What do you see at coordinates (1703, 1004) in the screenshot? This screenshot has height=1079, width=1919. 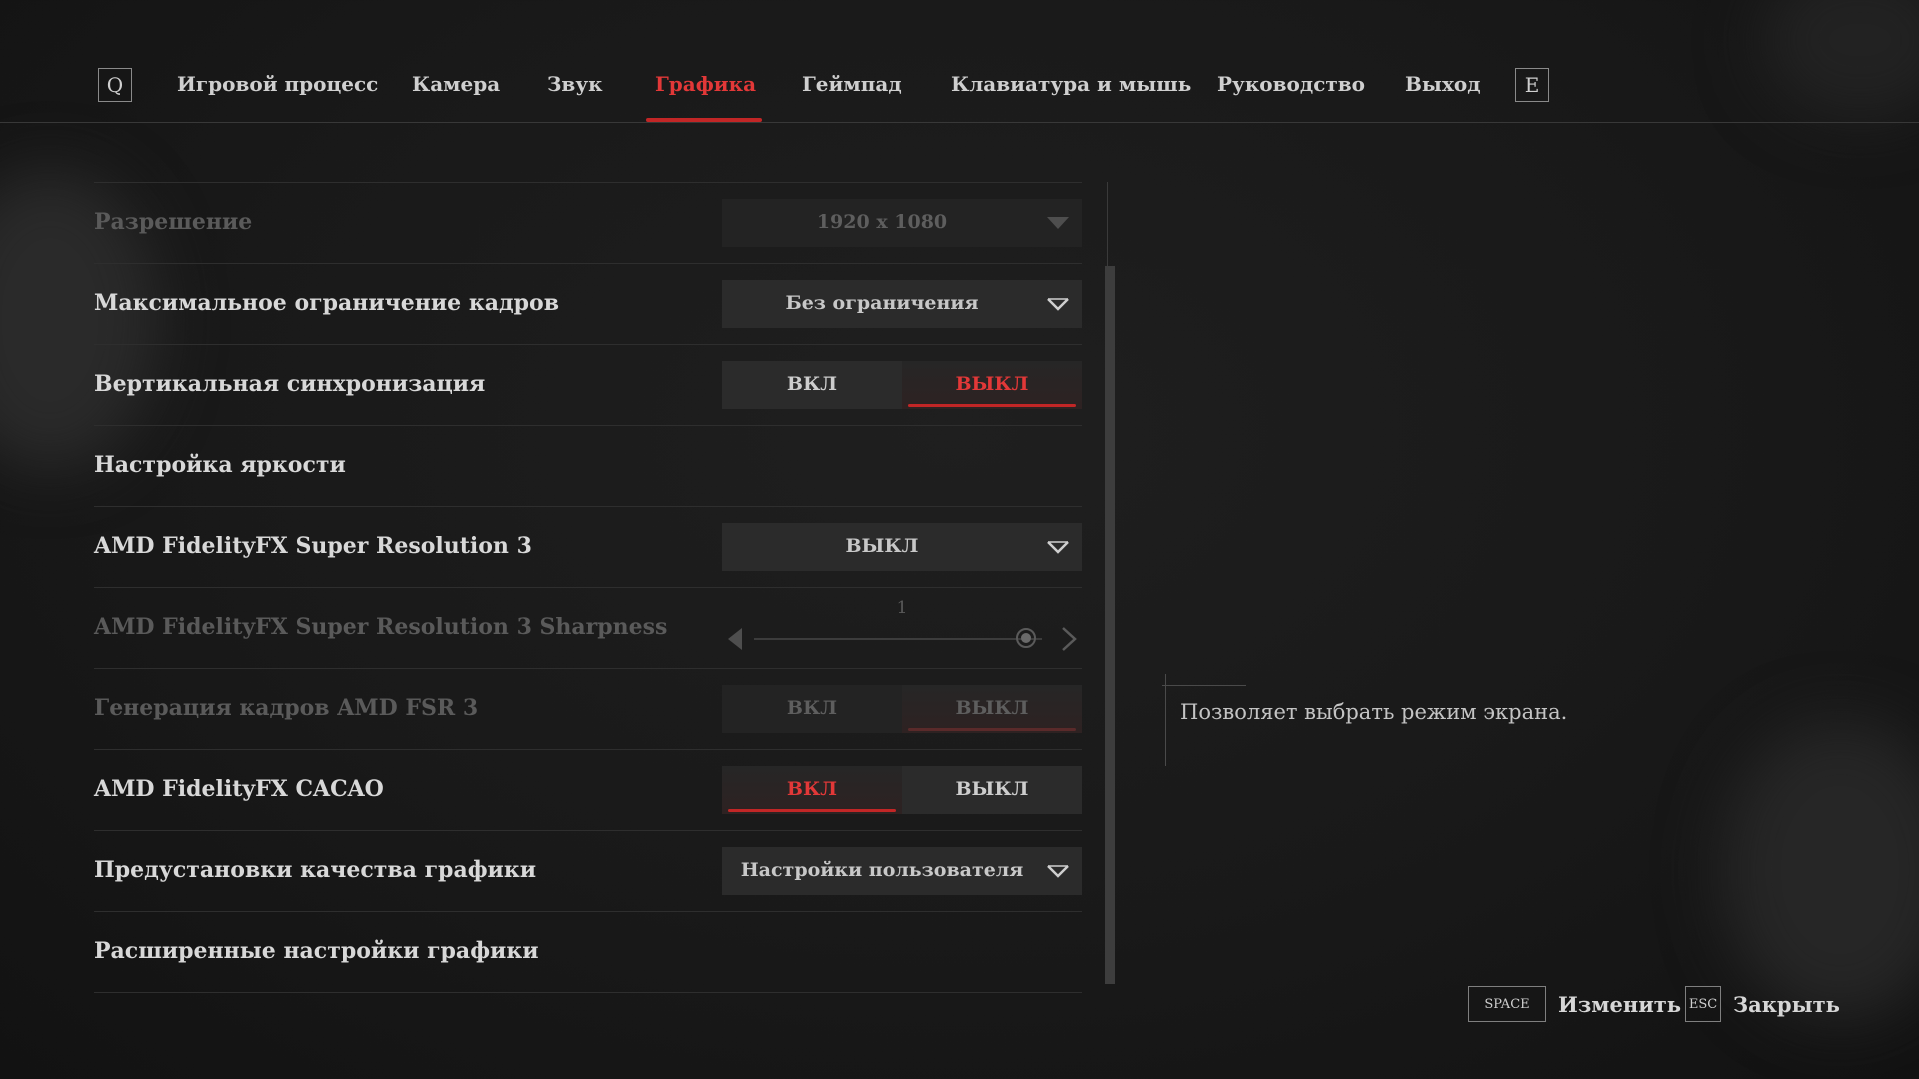 I see `esc-key-icon: ESC` at bounding box center [1703, 1004].